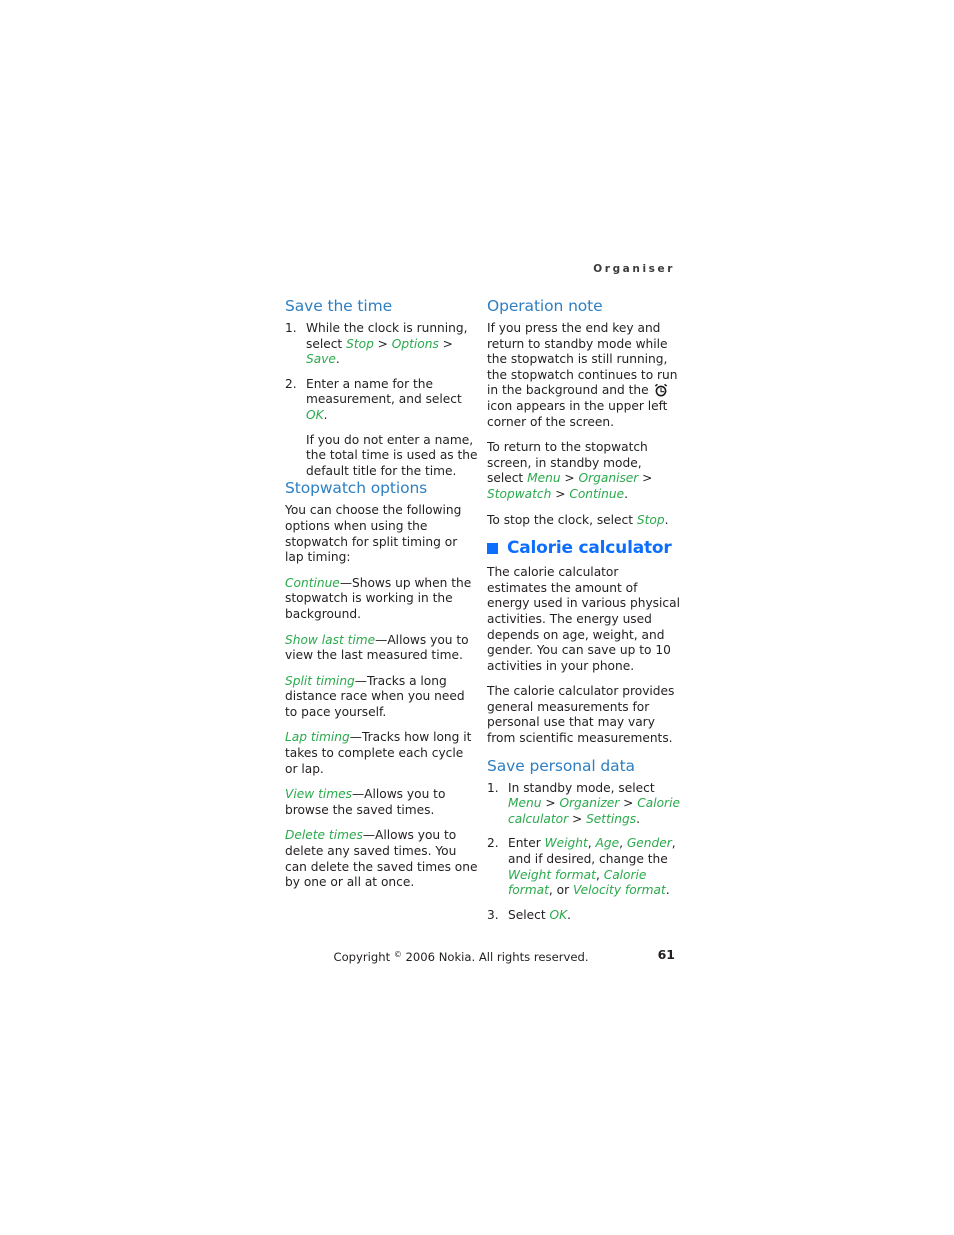 The height and width of the screenshot is (1235, 954). What do you see at coordinates (666, 954) in the screenshot?
I see `page-number: 61` at bounding box center [666, 954].